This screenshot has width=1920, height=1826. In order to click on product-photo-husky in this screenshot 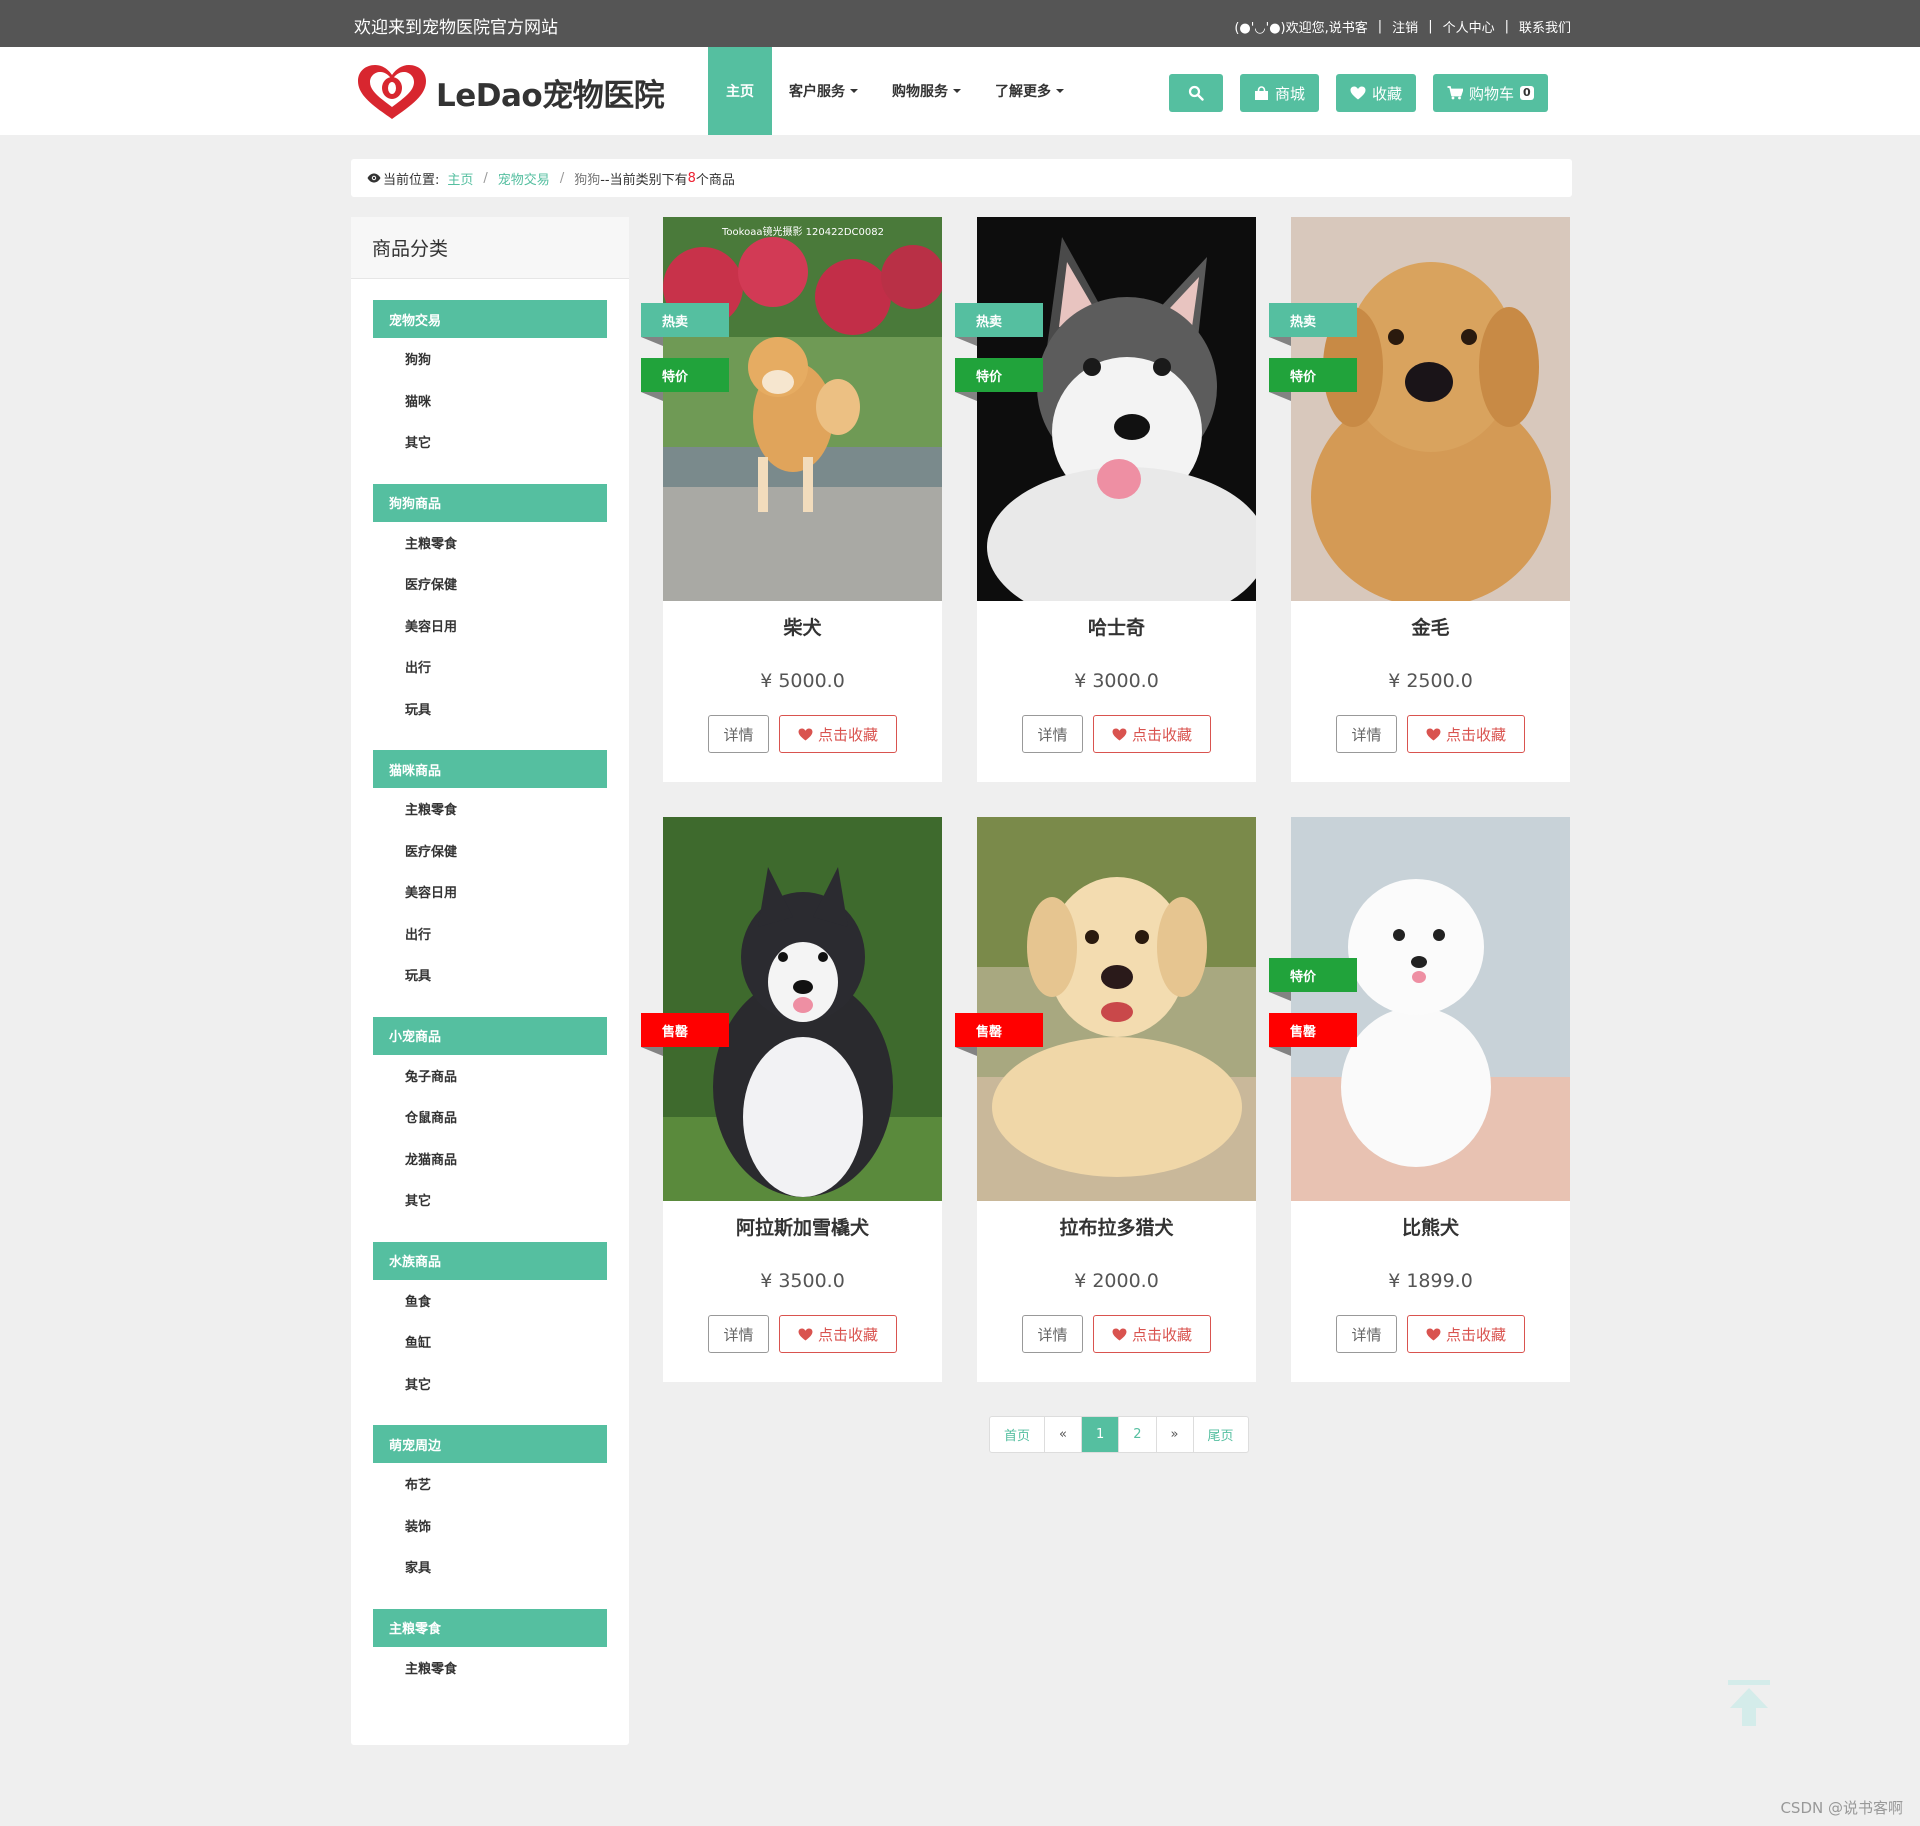, I will do `click(1116, 409)`.